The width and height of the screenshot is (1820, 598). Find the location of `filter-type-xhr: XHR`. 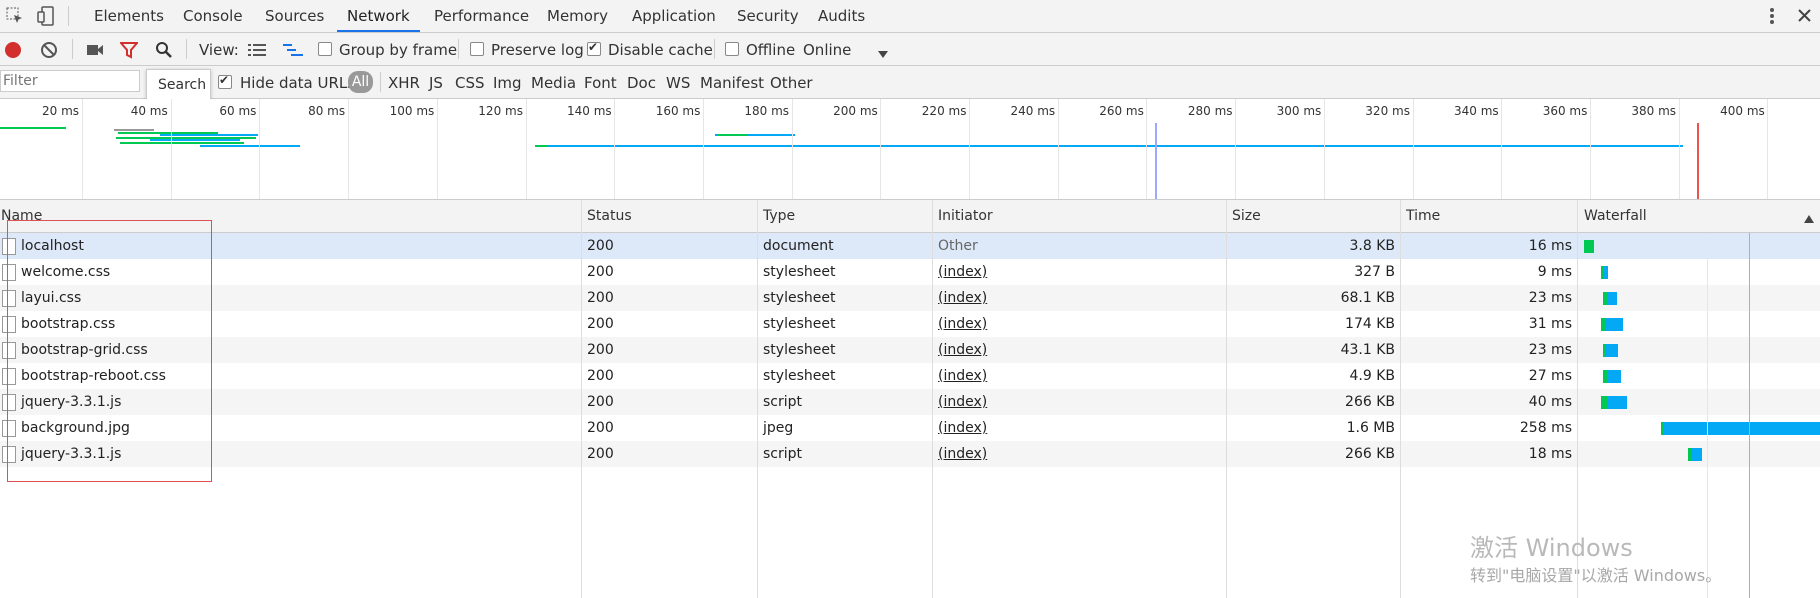

filter-type-xhr: XHR is located at coordinates (404, 83).